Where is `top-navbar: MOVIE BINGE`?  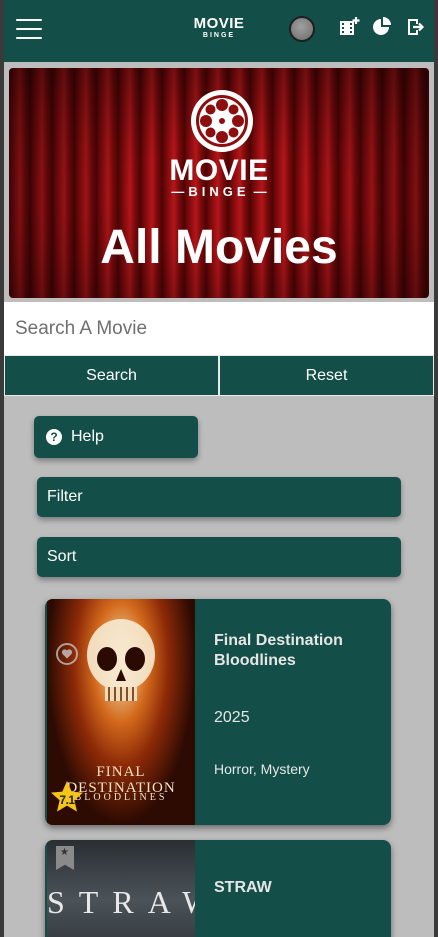 top-navbar: MOVIE BINGE is located at coordinates (219, 31).